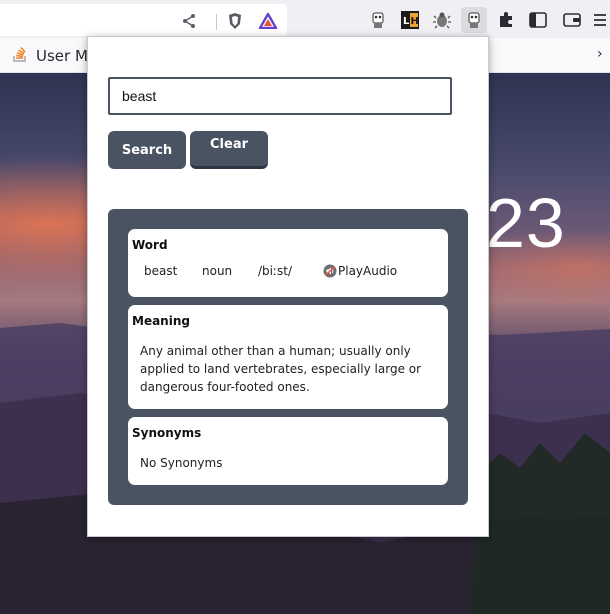  What do you see at coordinates (54, 56) in the screenshot?
I see `bookmark-user-manual: User Ma` at bounding box center [54, 56].